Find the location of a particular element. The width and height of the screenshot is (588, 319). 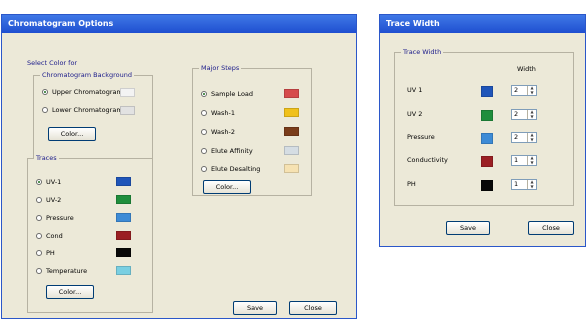

radio-step-elute-affinity: Elute Affinity is located at coordinates (227, 151).